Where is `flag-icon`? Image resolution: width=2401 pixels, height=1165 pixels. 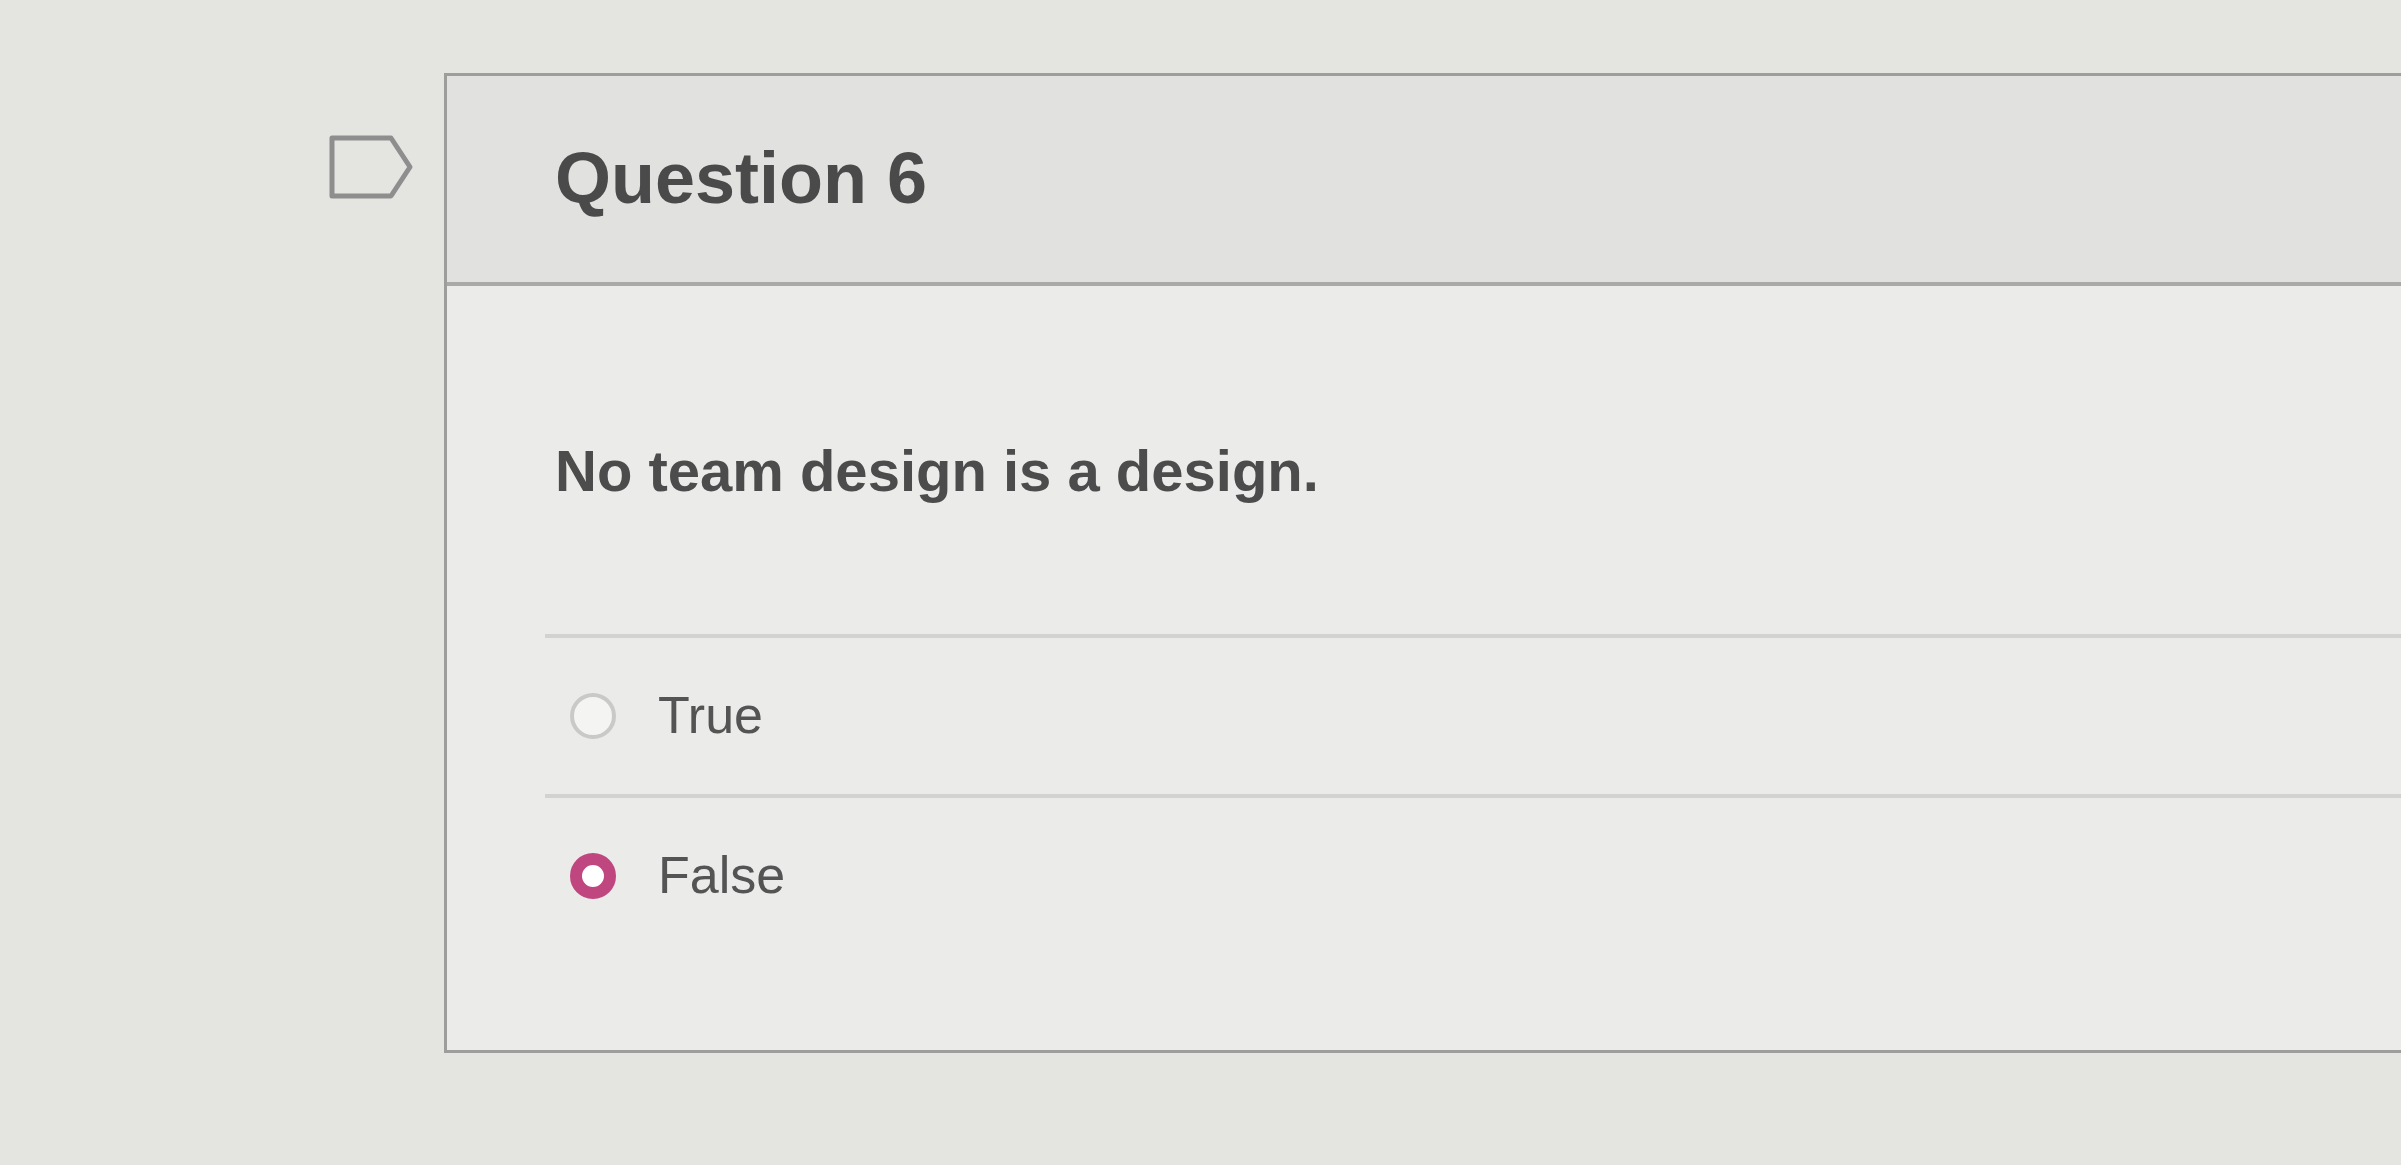
flag-icon is located at coordinates (371, 167).